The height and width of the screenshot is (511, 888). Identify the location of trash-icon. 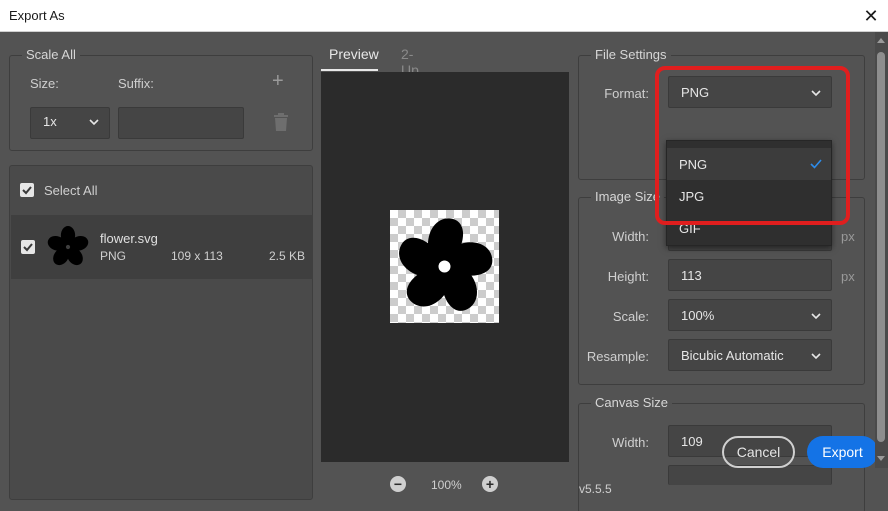
(281, 122).